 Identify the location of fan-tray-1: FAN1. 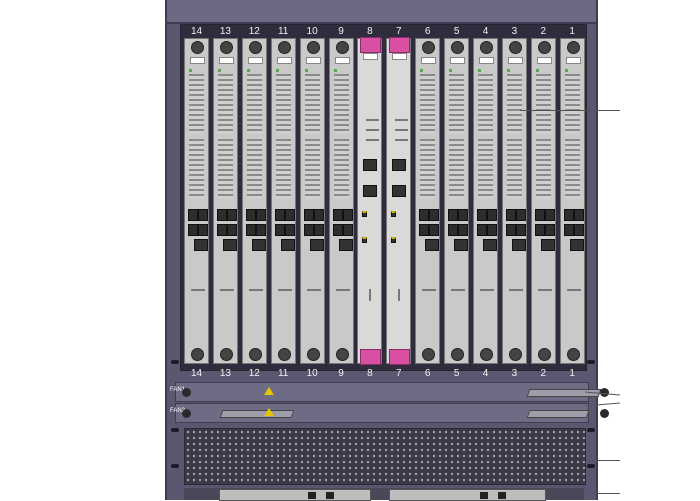
(389, 392).